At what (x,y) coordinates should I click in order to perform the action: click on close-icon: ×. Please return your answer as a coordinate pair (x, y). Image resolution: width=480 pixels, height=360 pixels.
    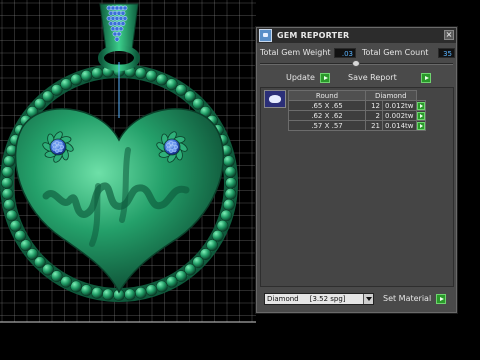
    Looking at the image, I should click on (449, 34).